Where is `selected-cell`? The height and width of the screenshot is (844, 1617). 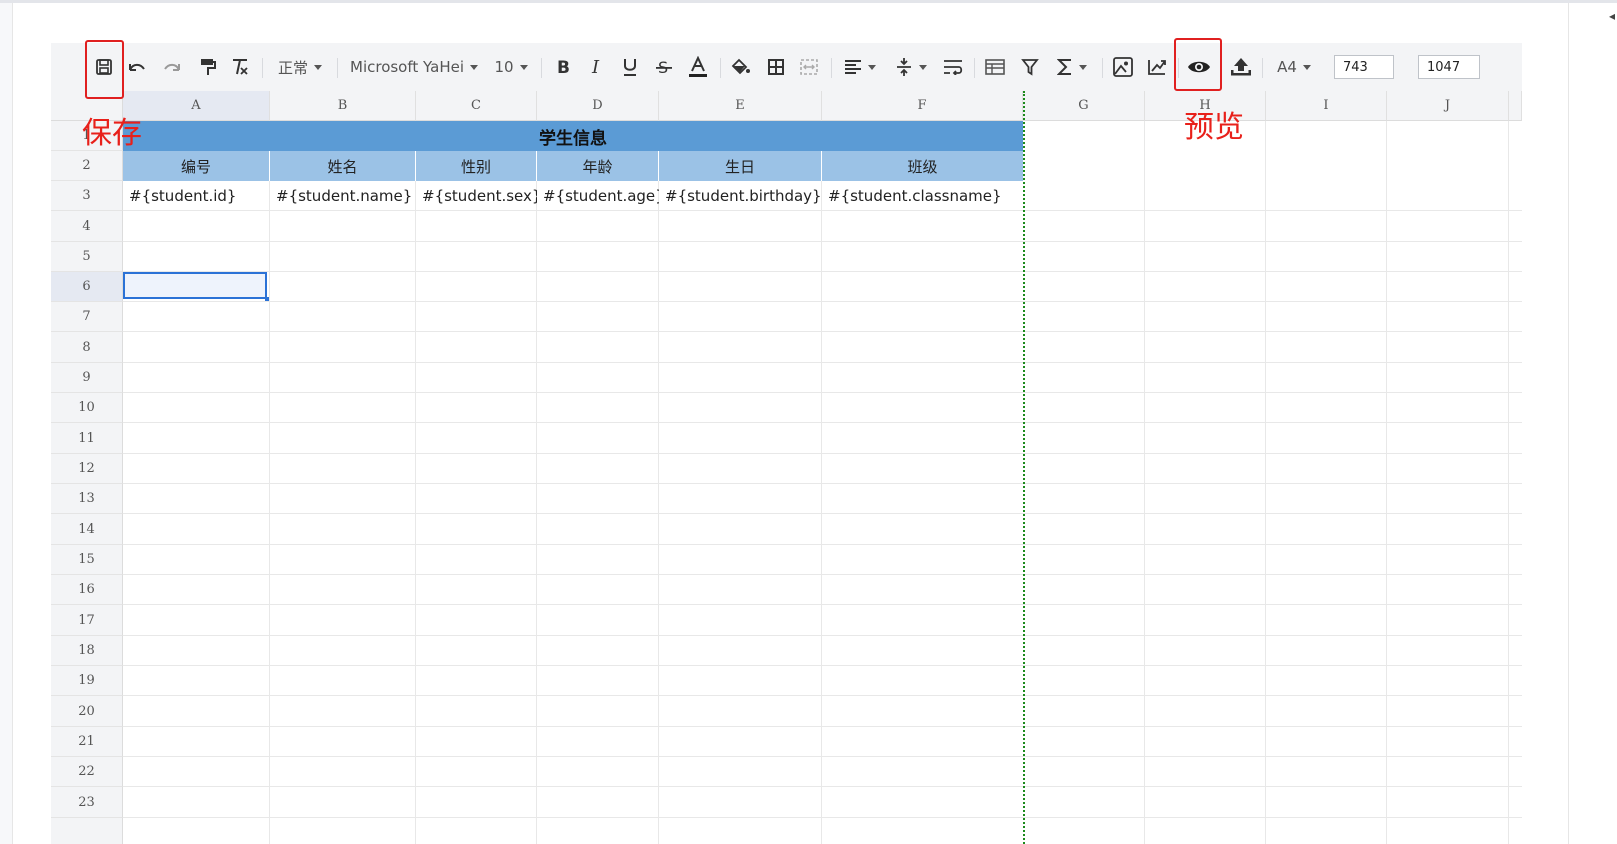 selected-cell is located at coordinates (195, 285).